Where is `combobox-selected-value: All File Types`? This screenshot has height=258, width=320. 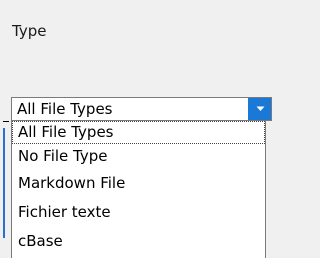 combobox-selected-value: All File Types is located at coordinates (65, 109).